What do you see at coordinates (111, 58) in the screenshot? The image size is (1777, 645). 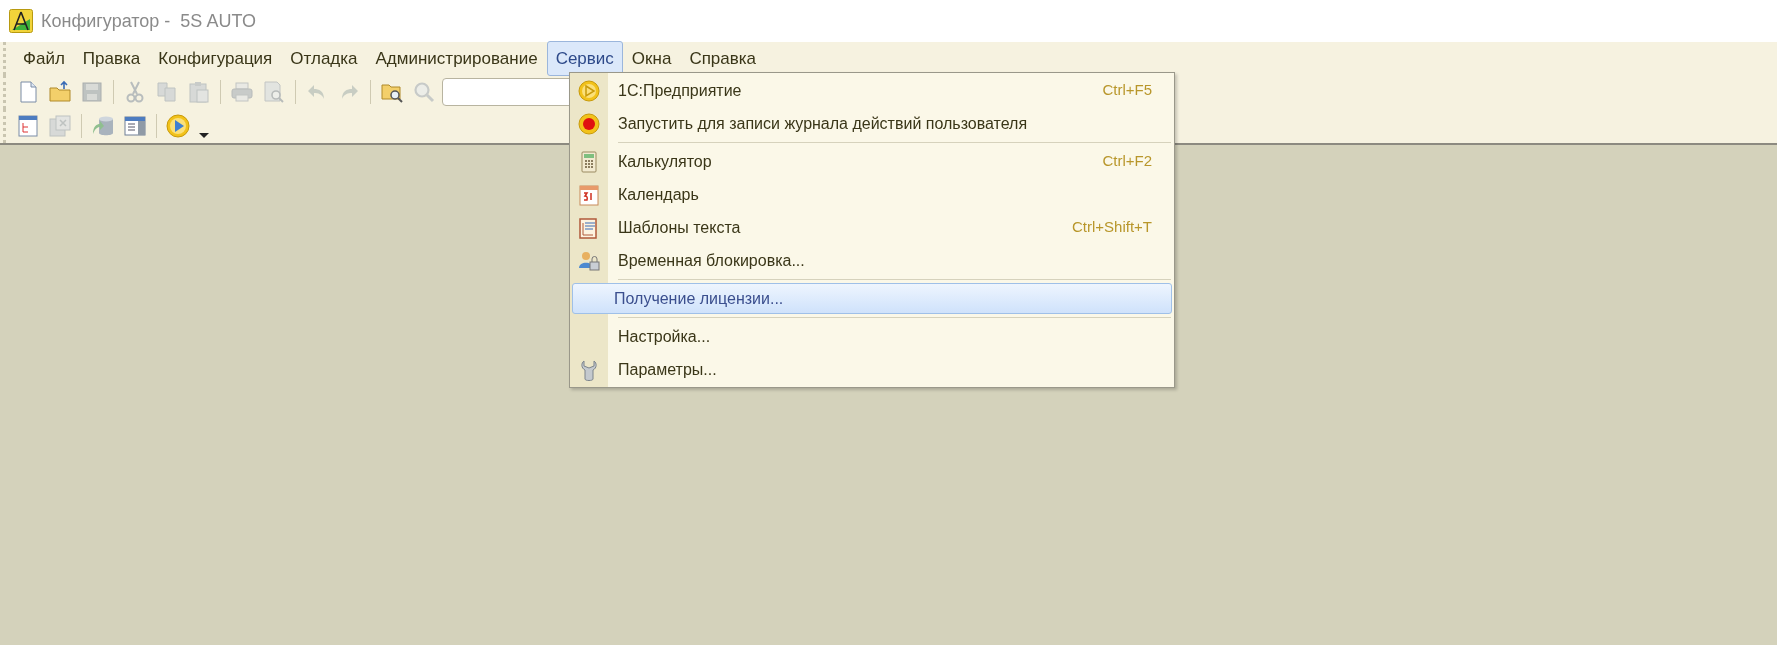 I see `menu-bar-item: Правка` at bounding box center [111, 58].